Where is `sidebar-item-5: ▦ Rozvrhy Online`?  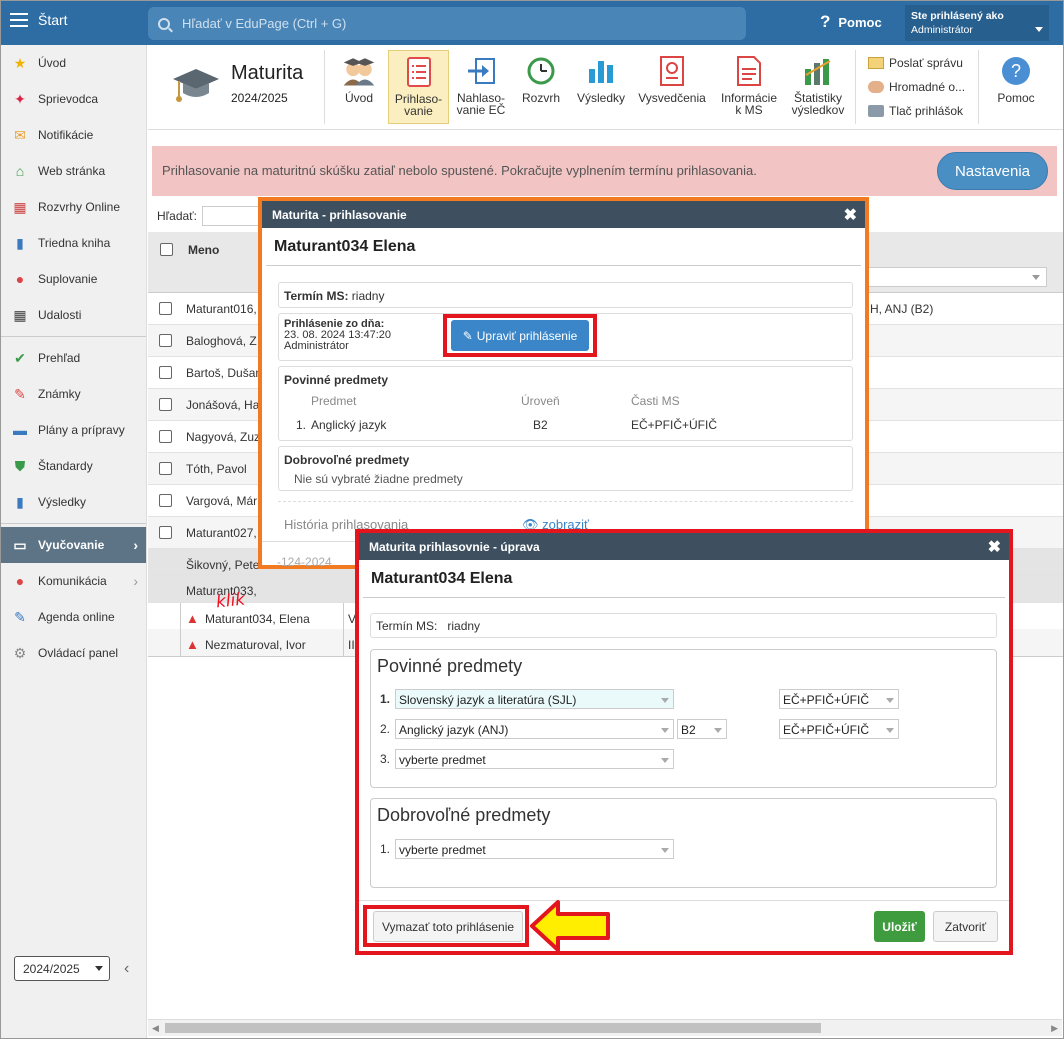 sidebar-item-5: ▦ Rozvrhy Online is located at coordinates (73, 207).